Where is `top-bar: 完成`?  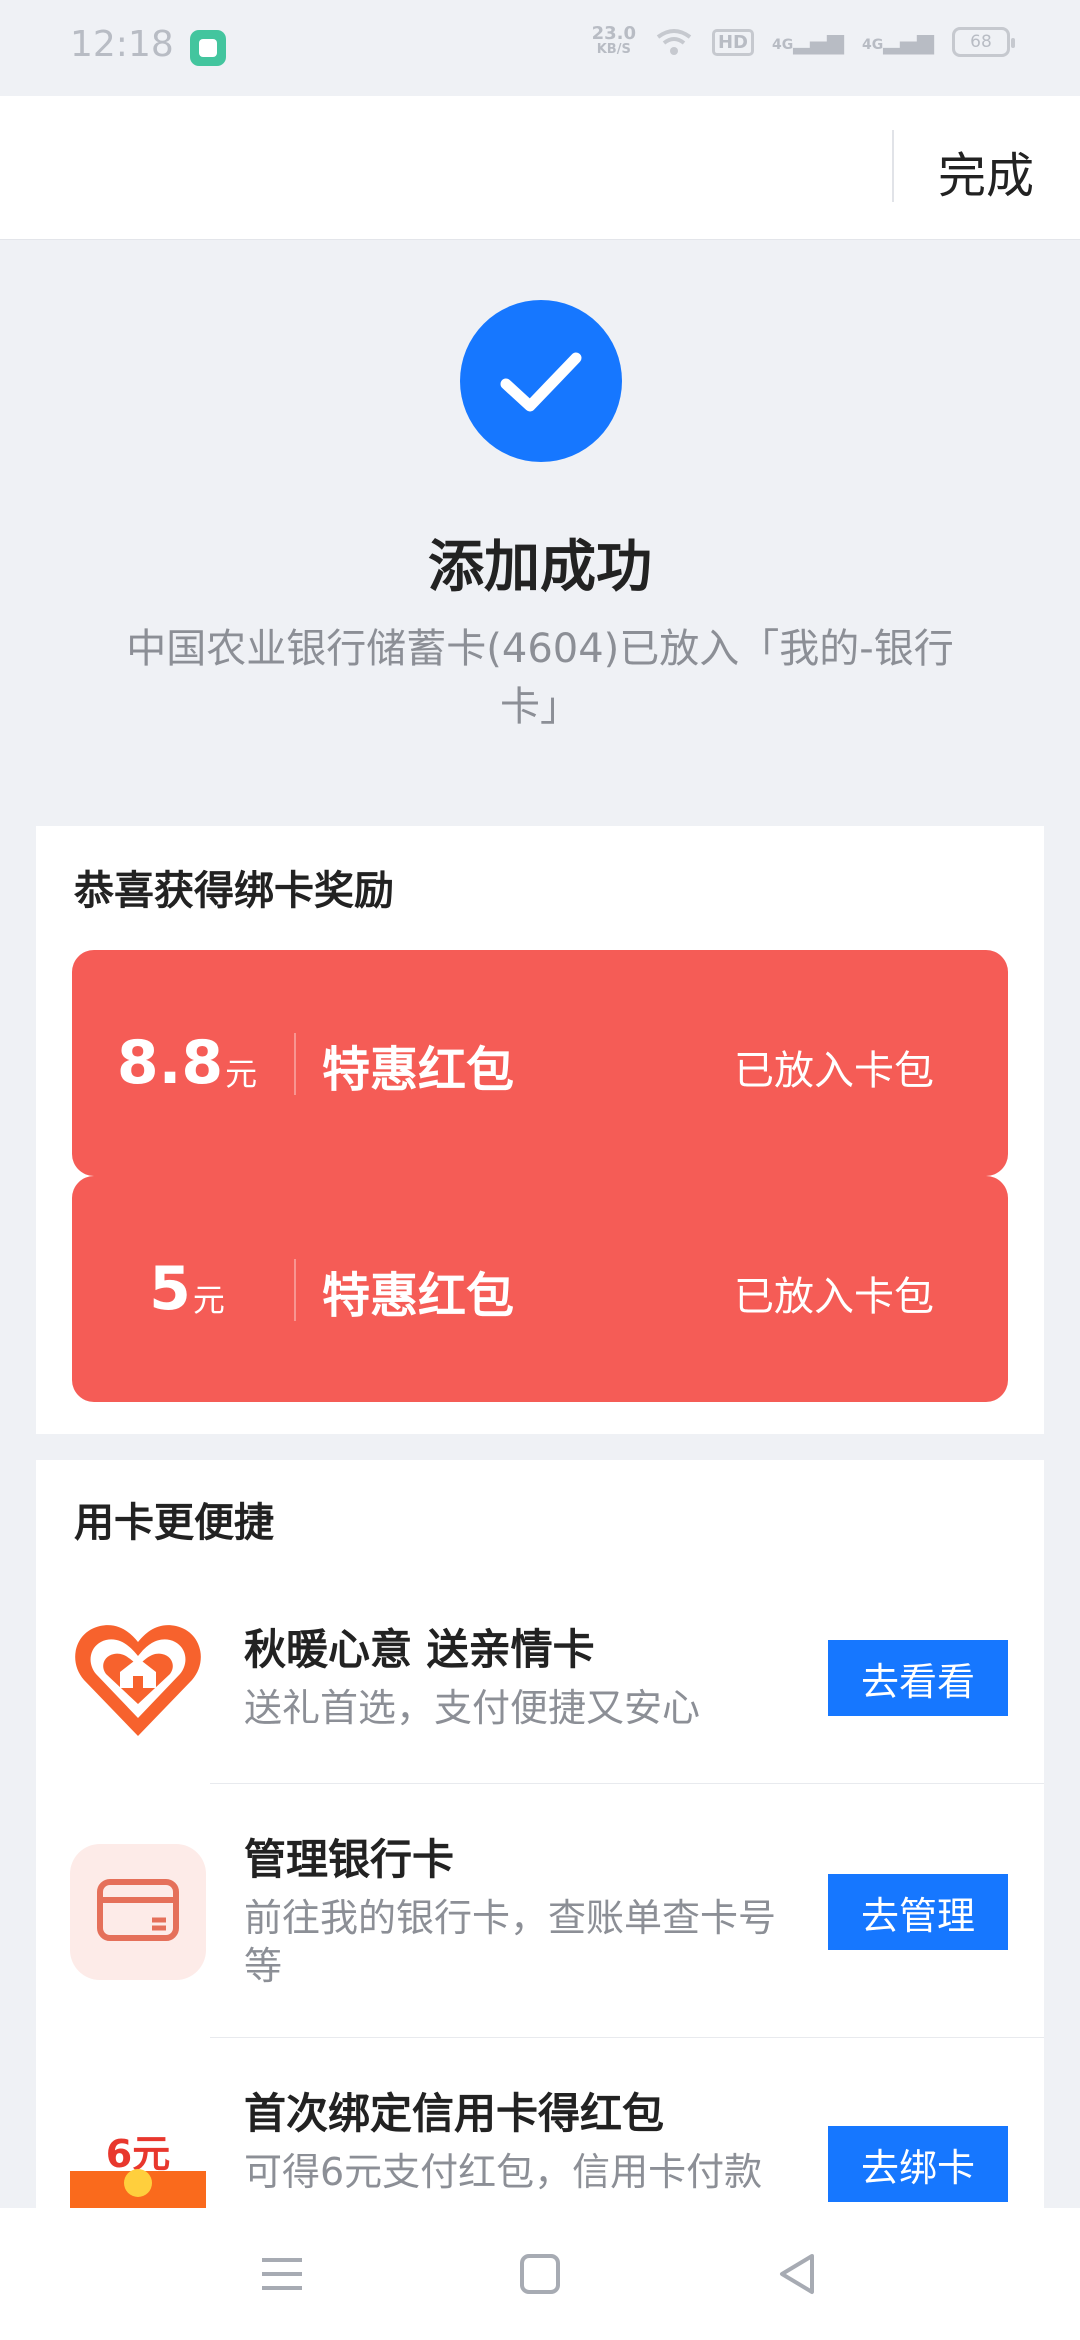
top-bar: 完成 is located at coordinates (540, 168).